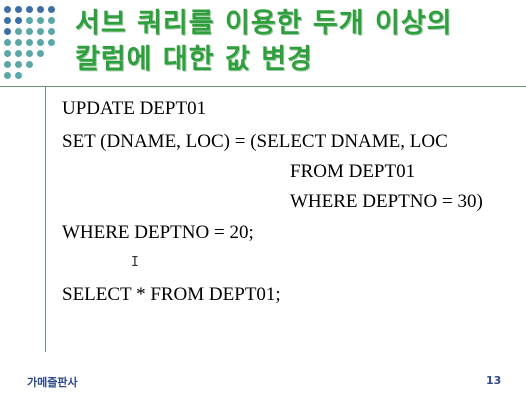 This screenshot has height=402, width=526. Describe the element at coordinates (194, 59) in the screenshot. I see `slide-title-line-2: 칼럼에 대한 값 변경` at that location.